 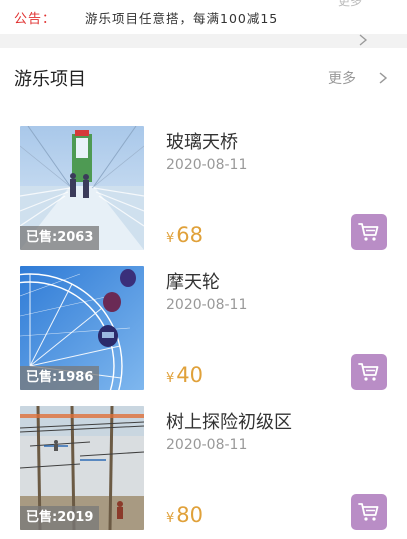 I want to click on product-name: 摩天轮, so click(x=193, y=281).